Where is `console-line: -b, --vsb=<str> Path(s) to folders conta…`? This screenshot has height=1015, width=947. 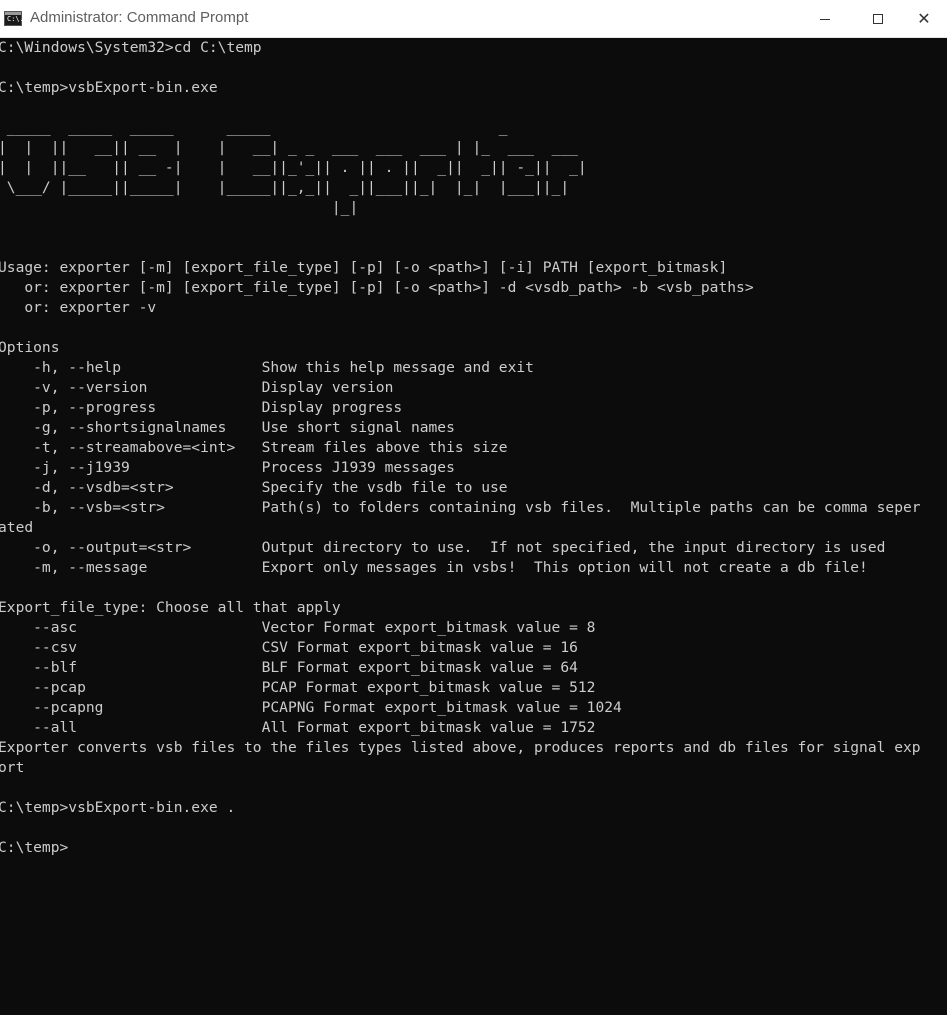 console-line: -b, --vsb=<str> Path(s) to folders conta… is located at coordinates (460, 507).